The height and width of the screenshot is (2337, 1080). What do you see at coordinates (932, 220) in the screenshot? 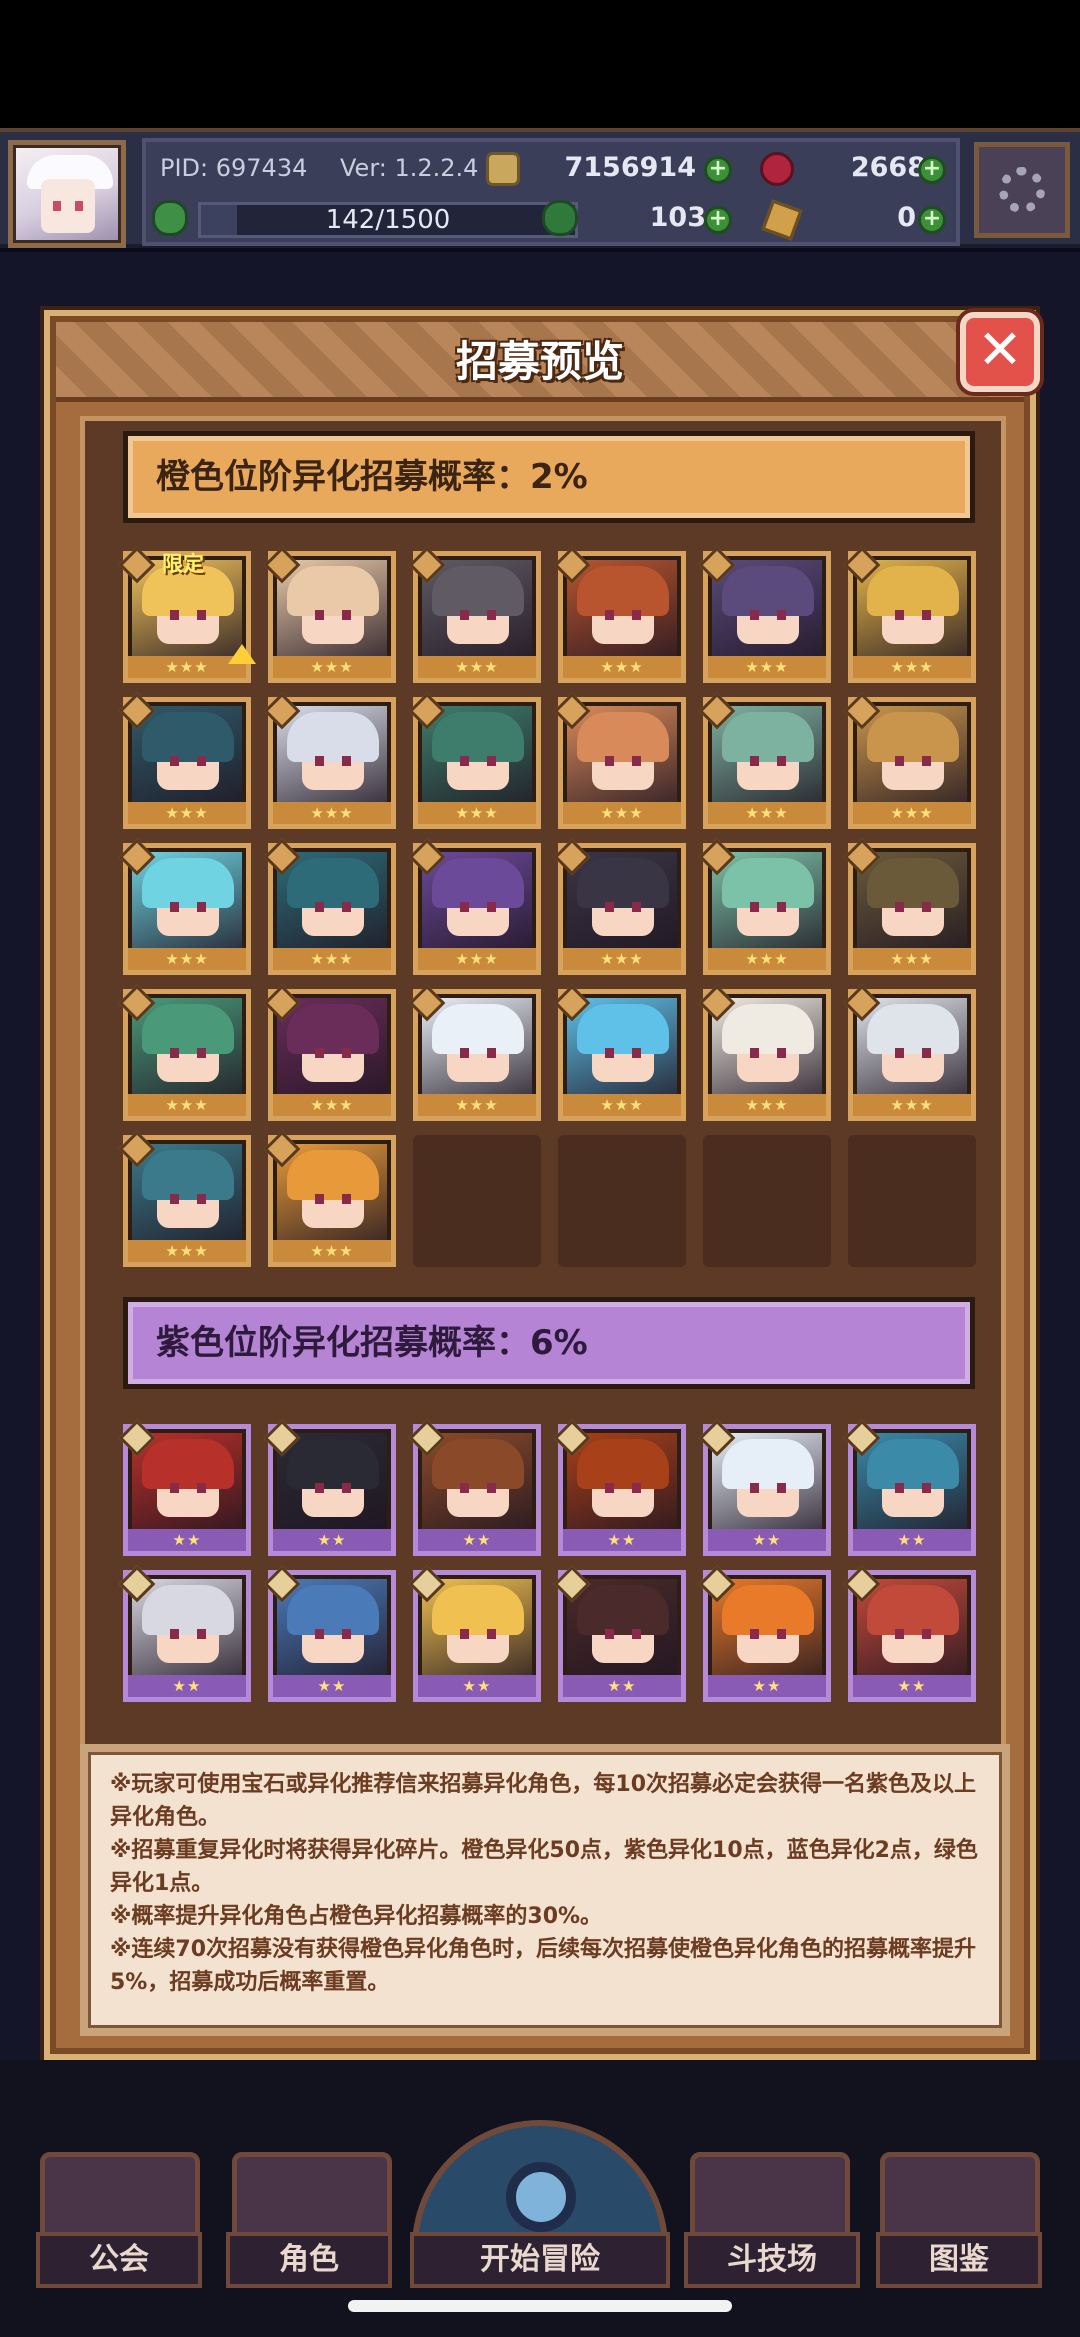
I see `add-shard-plus-icon: +` at bounding box center [932, 220].